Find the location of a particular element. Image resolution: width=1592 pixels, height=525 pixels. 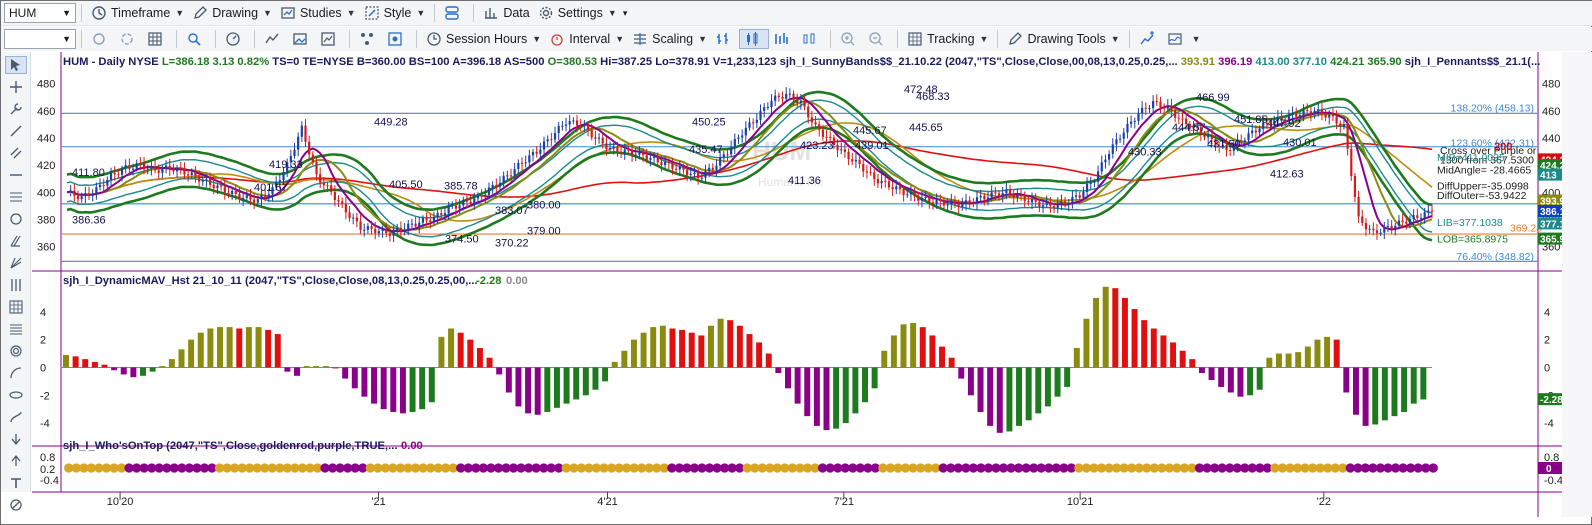

add-study-button is located at coordinates (1149, 39).